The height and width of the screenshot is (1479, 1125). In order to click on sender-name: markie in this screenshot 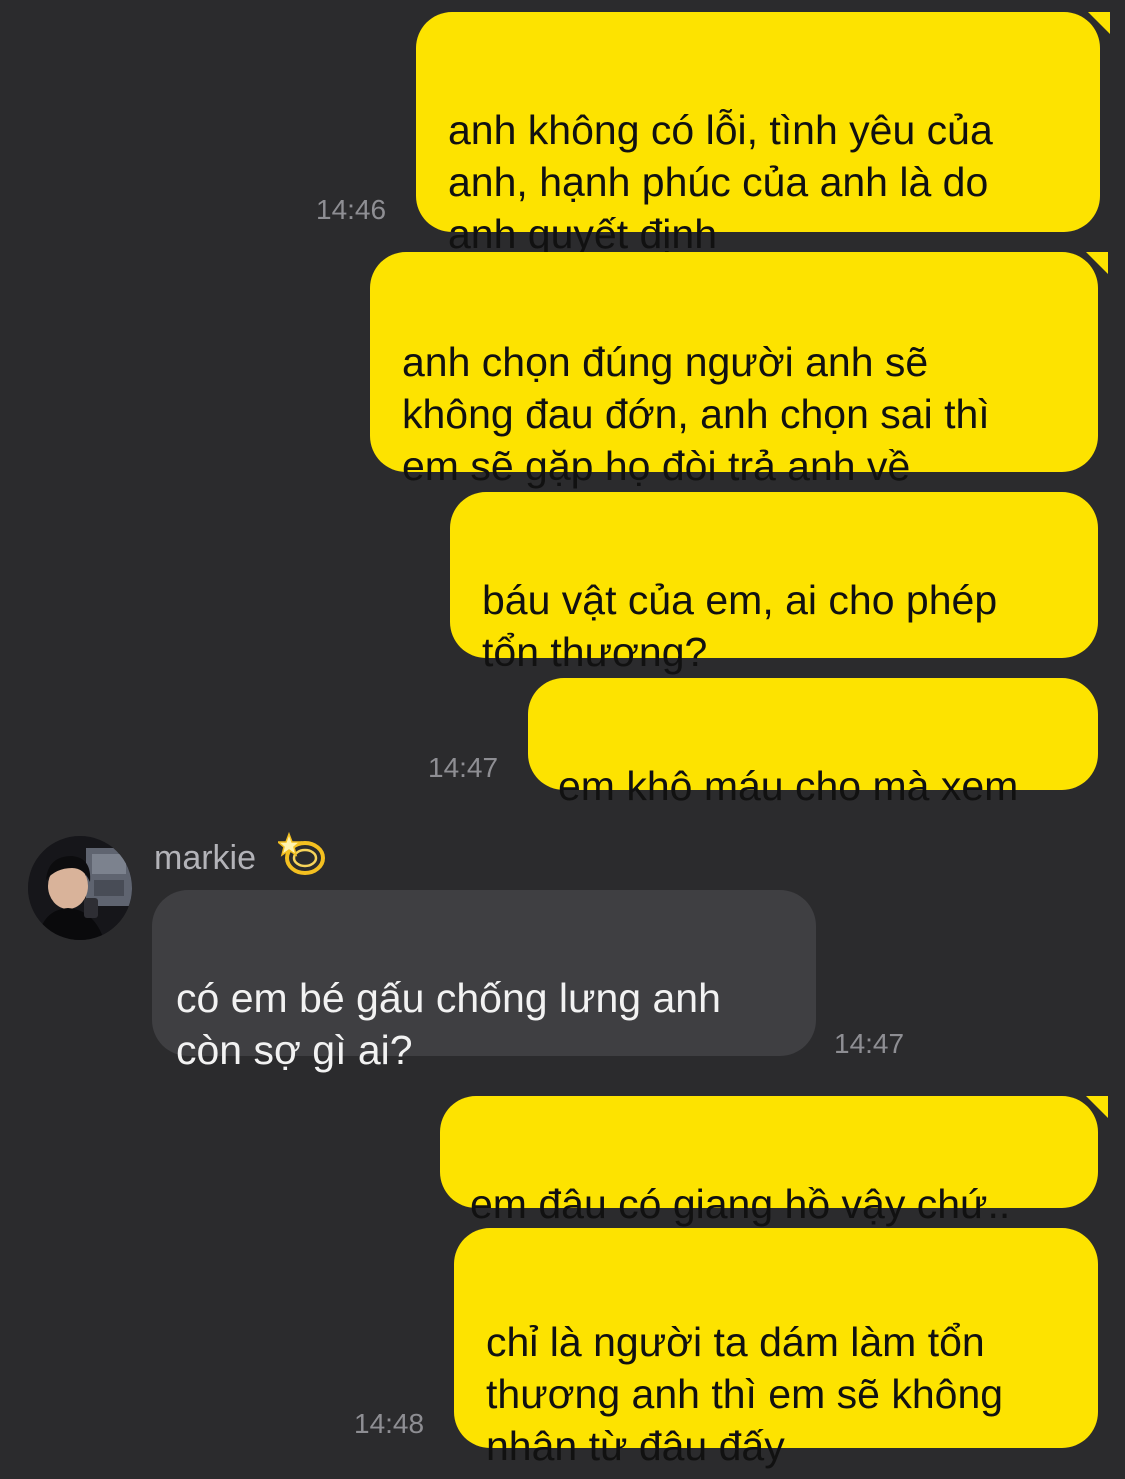, I will do `click(205, 858)`.